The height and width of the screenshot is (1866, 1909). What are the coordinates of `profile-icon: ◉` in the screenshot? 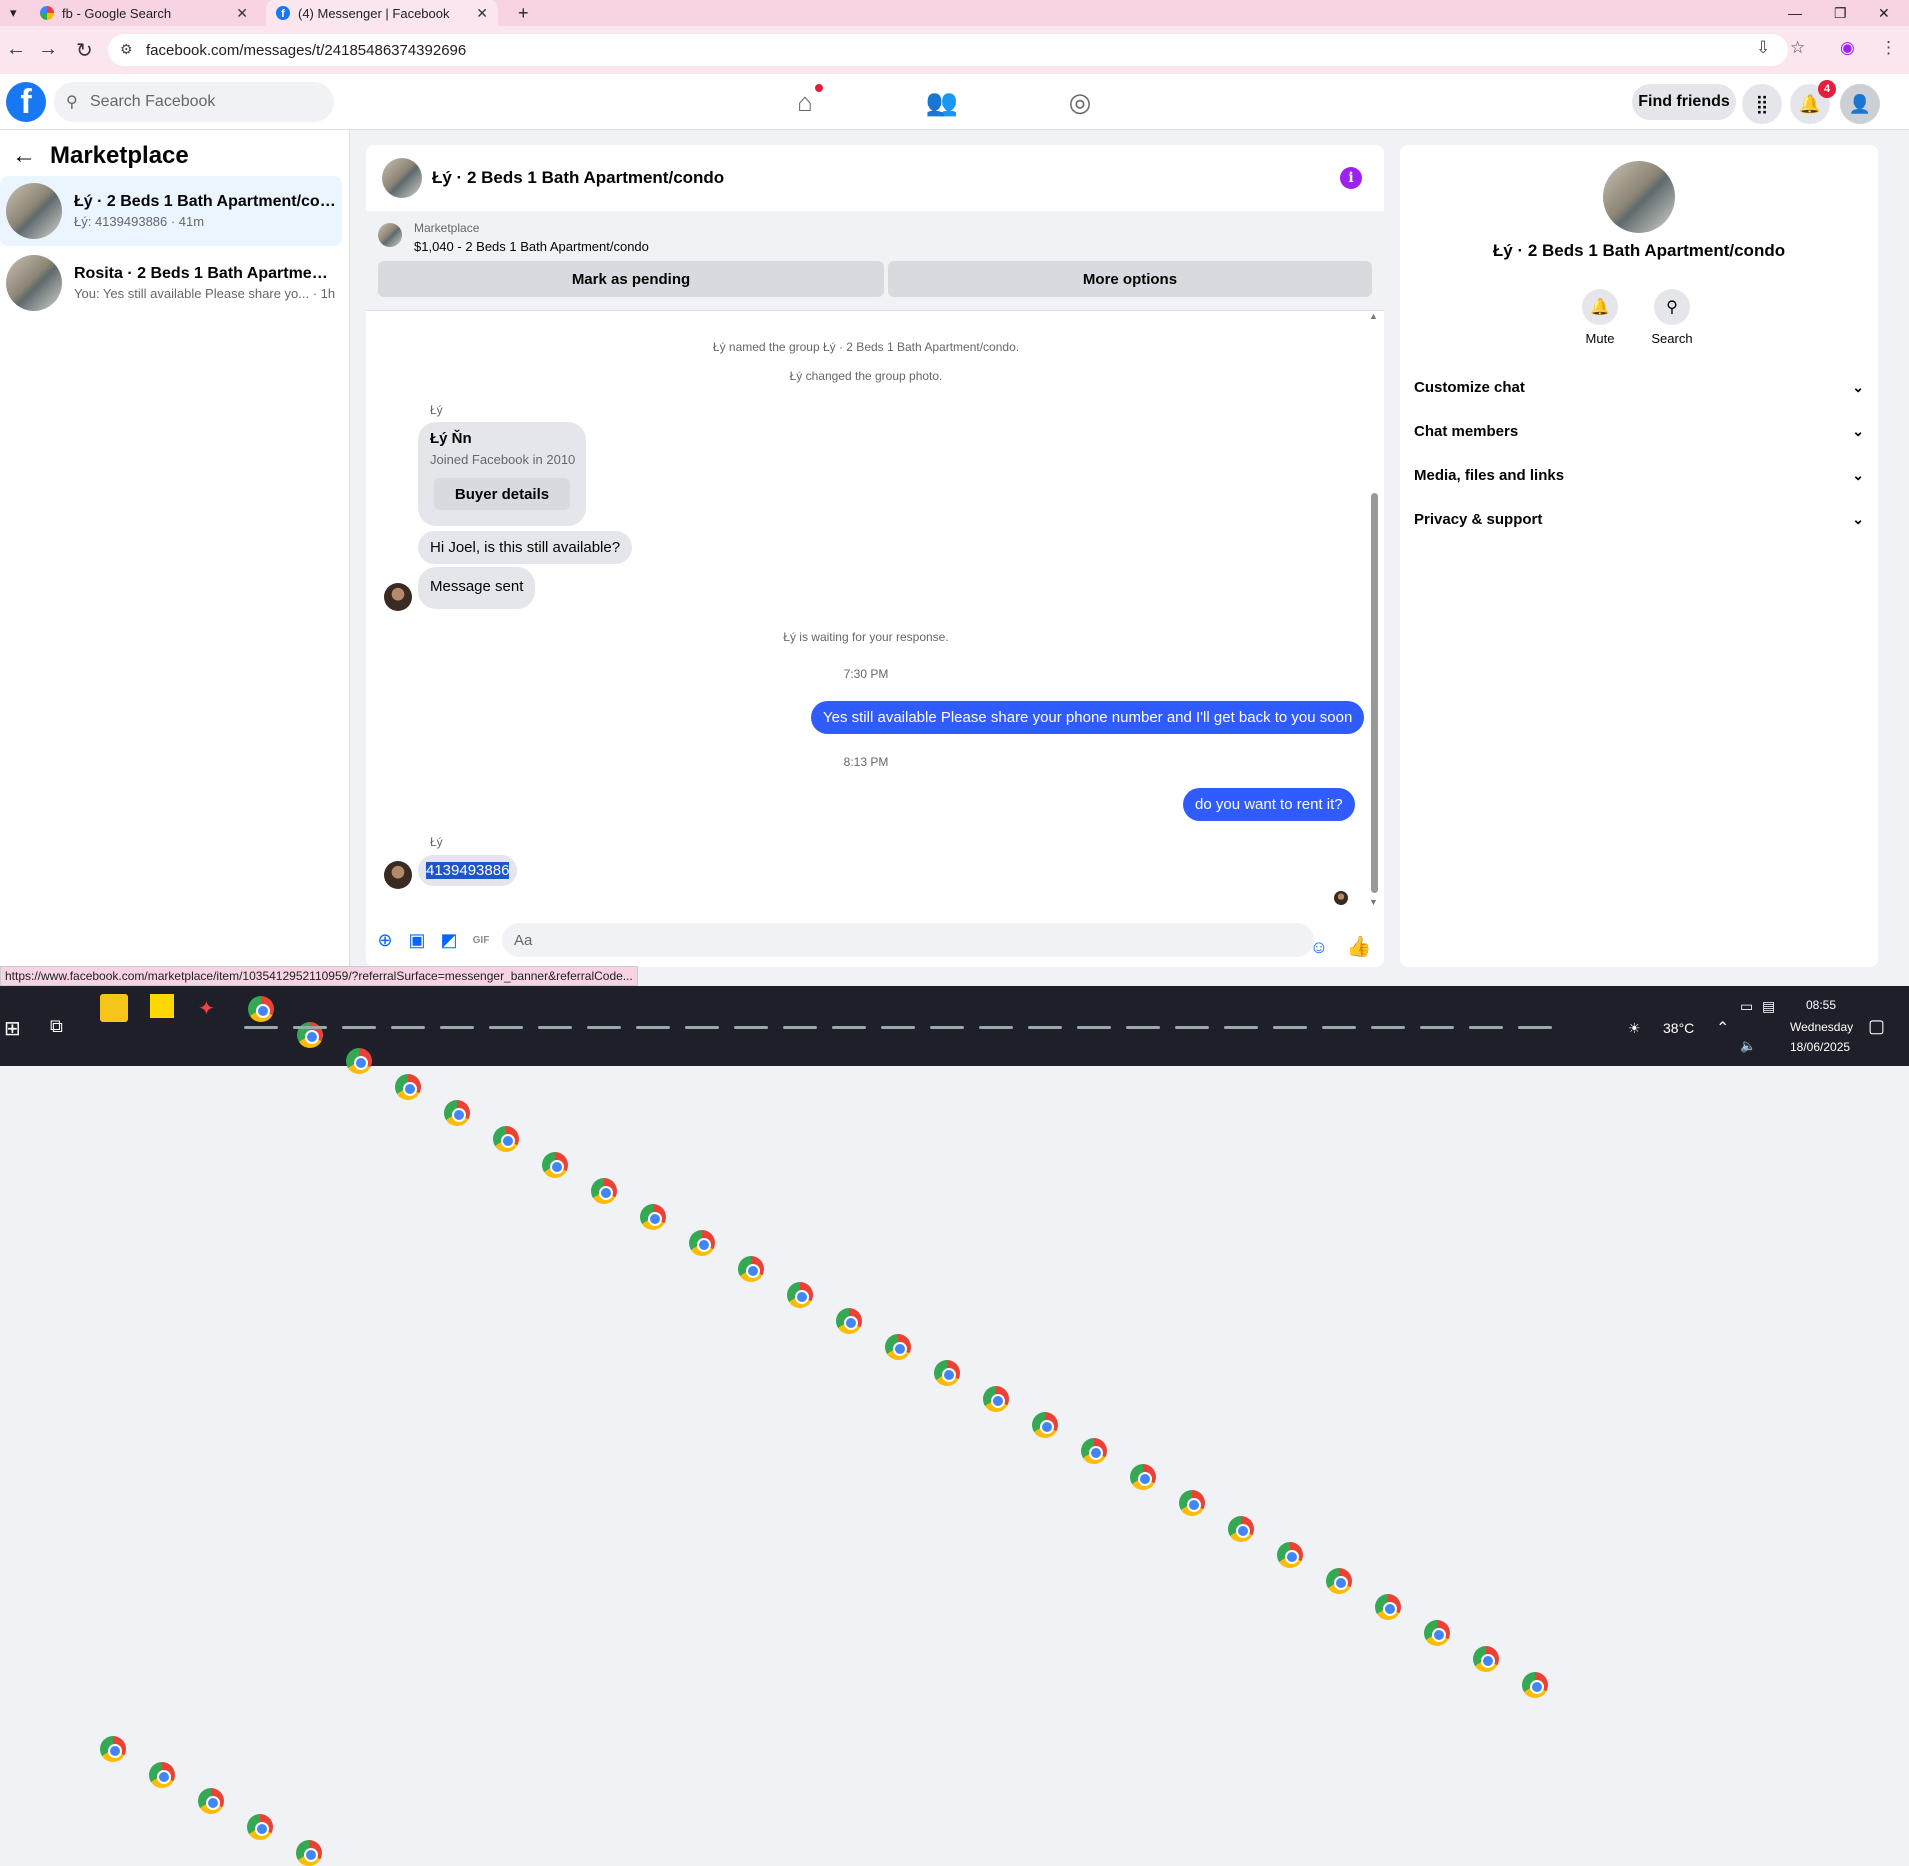 It's located at (1847, 48).